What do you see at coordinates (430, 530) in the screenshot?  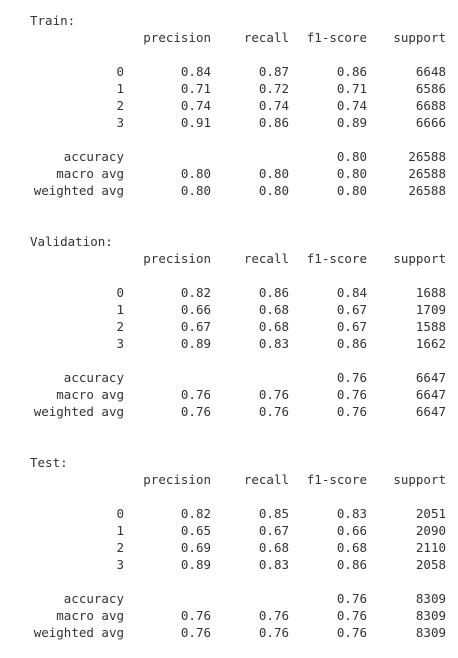 I see `metric-support: 2090` at bounding box center [430, 530].